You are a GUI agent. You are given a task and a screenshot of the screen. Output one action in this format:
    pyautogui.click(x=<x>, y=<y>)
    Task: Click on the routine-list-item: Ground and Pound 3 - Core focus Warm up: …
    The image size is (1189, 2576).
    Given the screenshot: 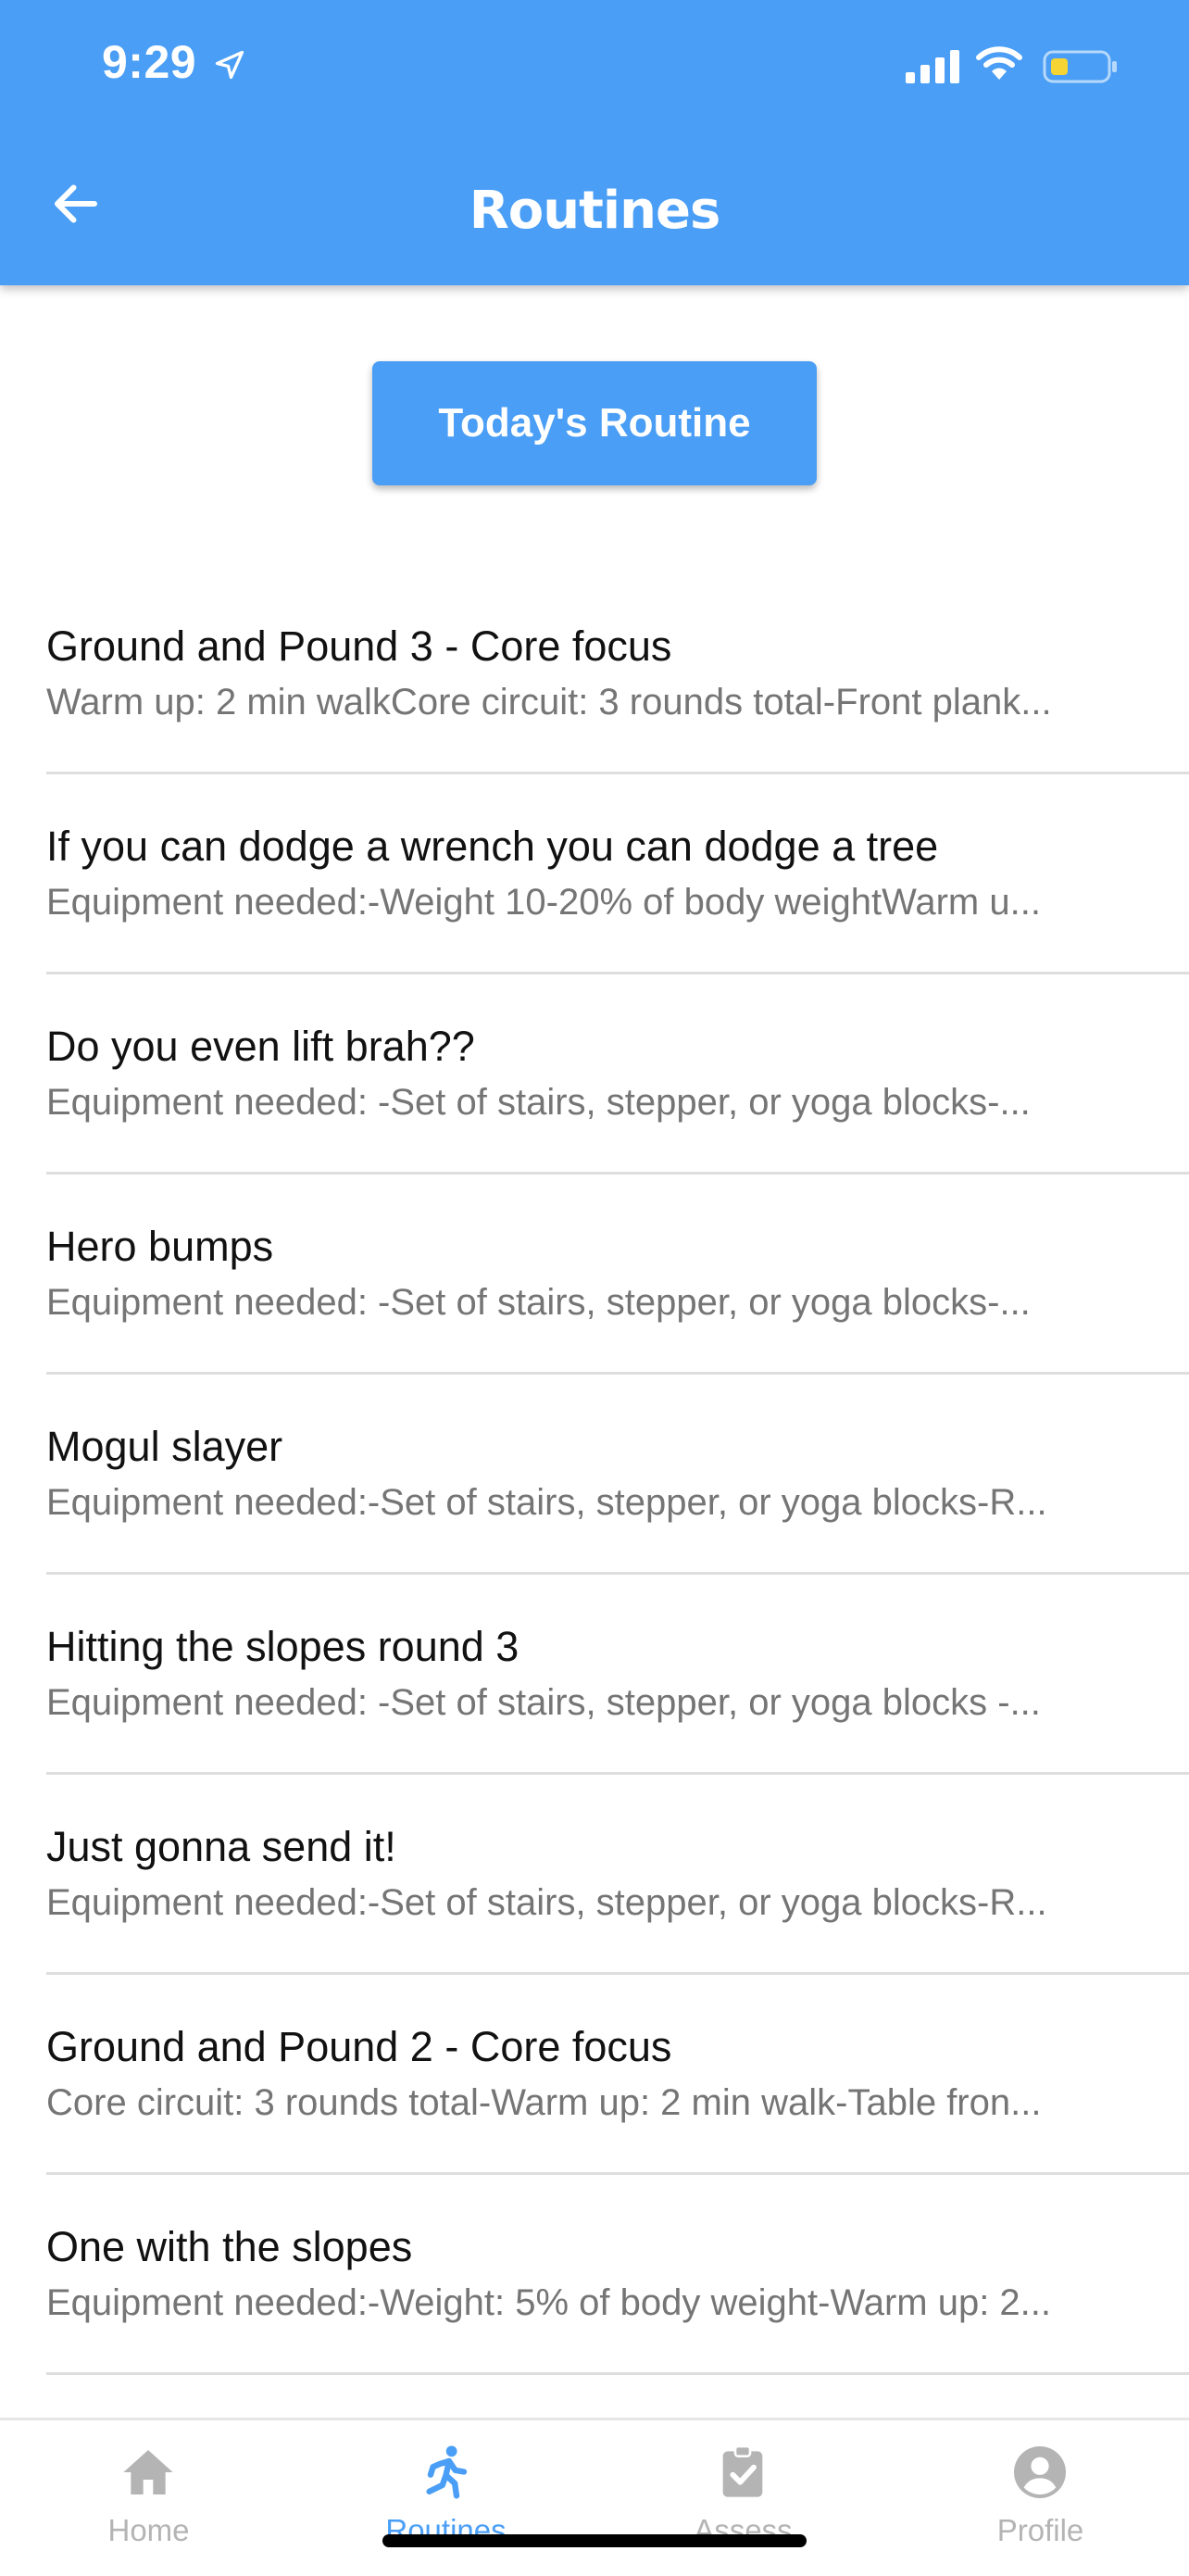 What is the action you would take?
    pyautogui.click(x=594, y=674)
    